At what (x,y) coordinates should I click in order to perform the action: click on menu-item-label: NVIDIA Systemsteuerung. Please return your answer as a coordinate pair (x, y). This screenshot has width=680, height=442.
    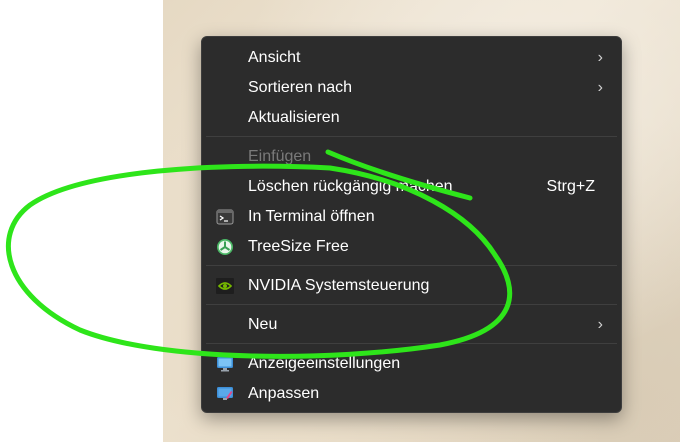
    Looking at the image, I should click on (339, 285).